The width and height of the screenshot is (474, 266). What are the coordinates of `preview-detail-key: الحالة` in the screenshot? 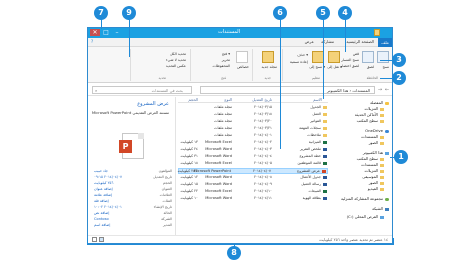 It's located at (167, 213).